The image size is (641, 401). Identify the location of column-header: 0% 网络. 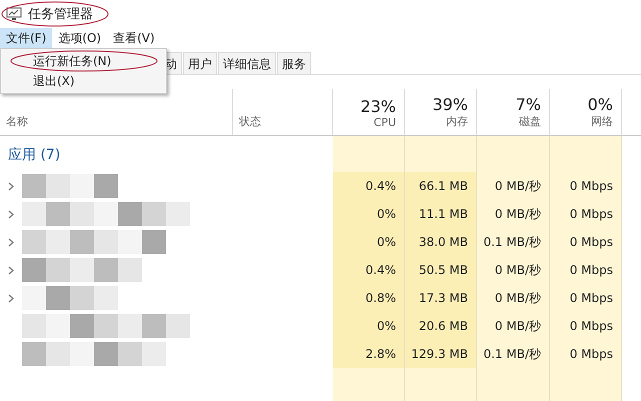
(586, 112).